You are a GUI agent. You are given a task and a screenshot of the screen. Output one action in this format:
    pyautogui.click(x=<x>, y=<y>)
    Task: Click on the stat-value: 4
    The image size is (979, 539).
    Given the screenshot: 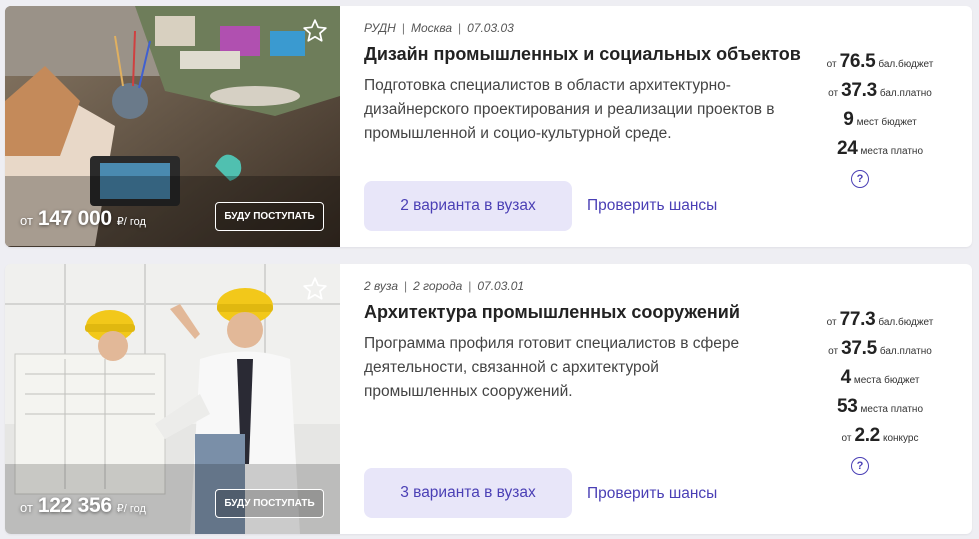 What is the action you would take?
    pyautogui.click(x=846, y=377)
    